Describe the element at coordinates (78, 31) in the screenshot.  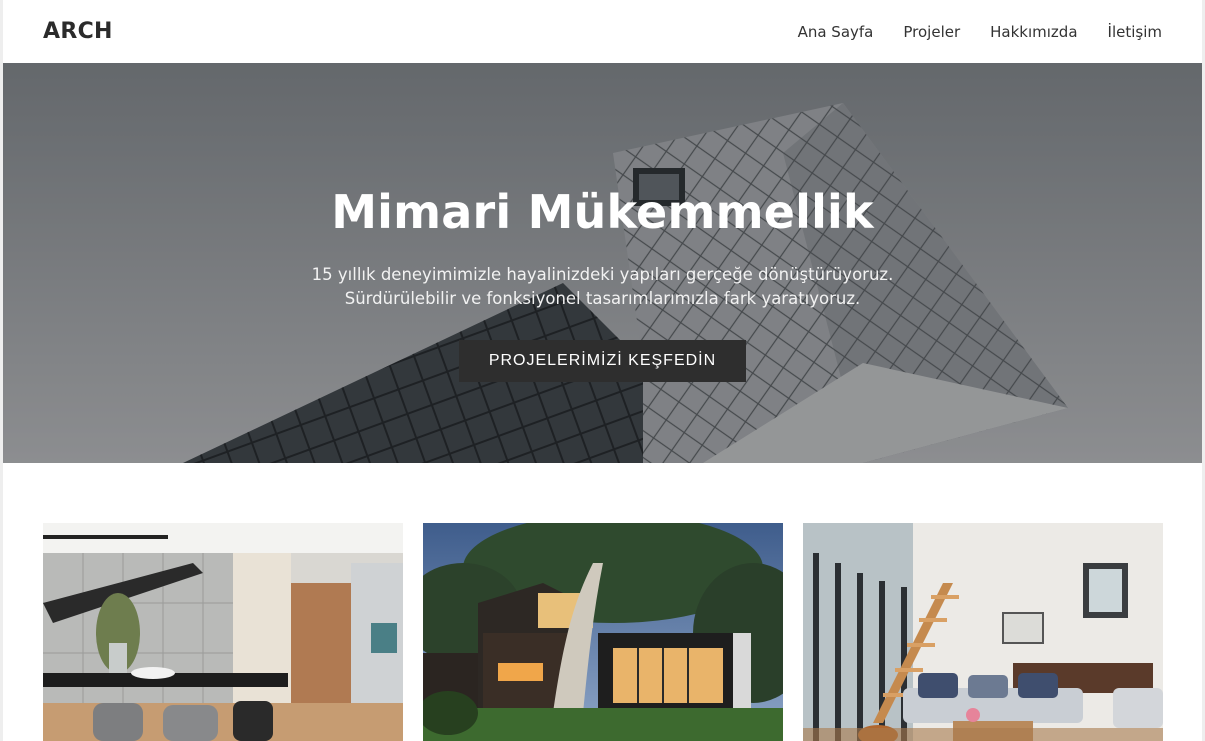
I see `logo: ARCH` at that location.